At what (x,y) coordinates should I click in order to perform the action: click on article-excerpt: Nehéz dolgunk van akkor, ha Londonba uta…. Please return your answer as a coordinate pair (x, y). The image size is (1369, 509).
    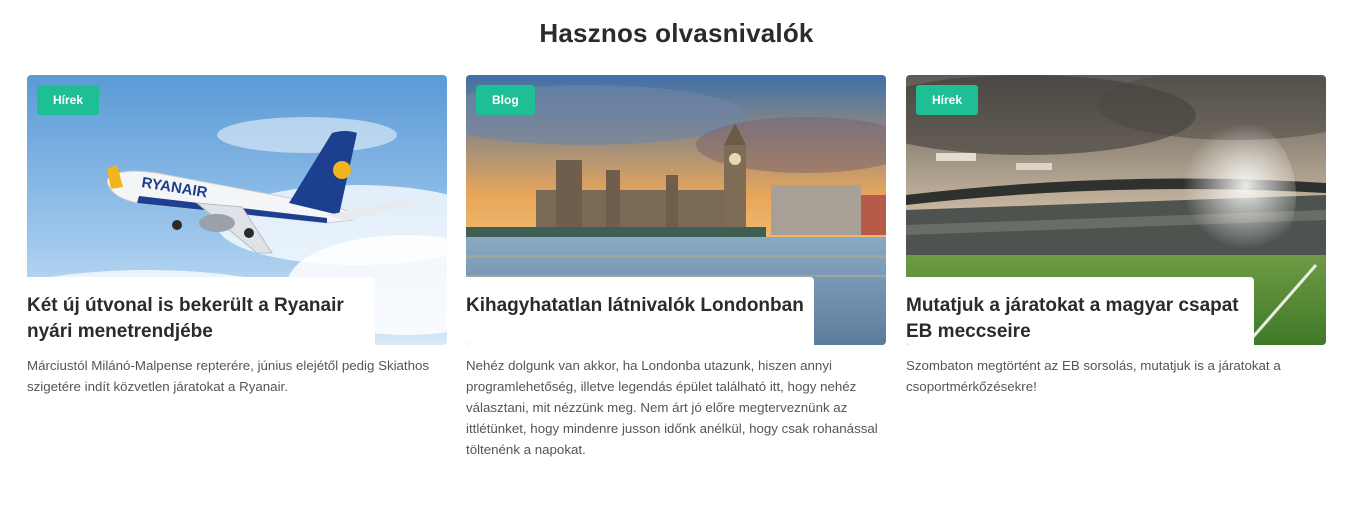
    Looking at the image, I should click on (672, 407).